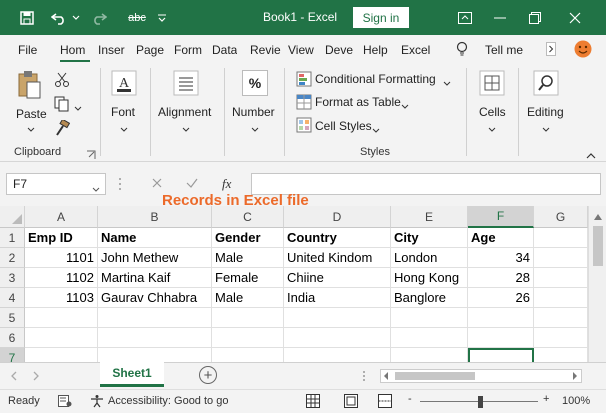  What do you see at coordinates (155, 217) in the screenshot?
I see `column-header: B` at bounding box center [155, 217].